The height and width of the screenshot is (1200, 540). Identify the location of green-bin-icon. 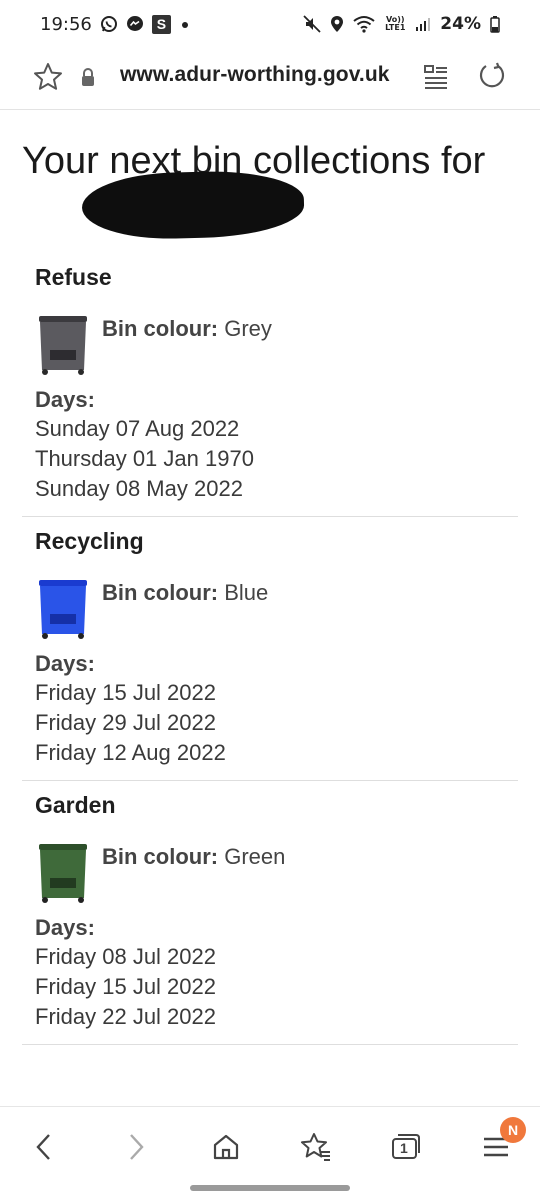
(63, 873).